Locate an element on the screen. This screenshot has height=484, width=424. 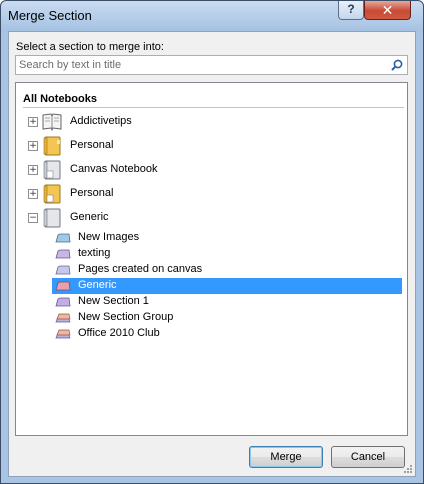
all-notebooks-header: All Notebooks is located at coordinates (60, 99).